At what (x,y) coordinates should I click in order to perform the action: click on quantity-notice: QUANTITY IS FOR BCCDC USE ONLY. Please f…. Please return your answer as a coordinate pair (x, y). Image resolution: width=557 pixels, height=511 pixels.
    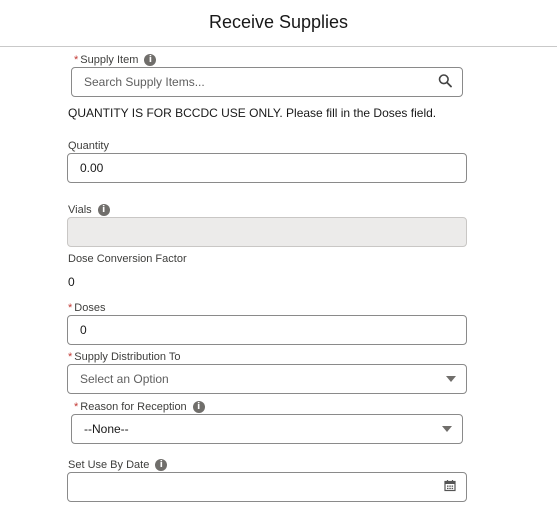
    Looking at the image, I should click on (252, 113).